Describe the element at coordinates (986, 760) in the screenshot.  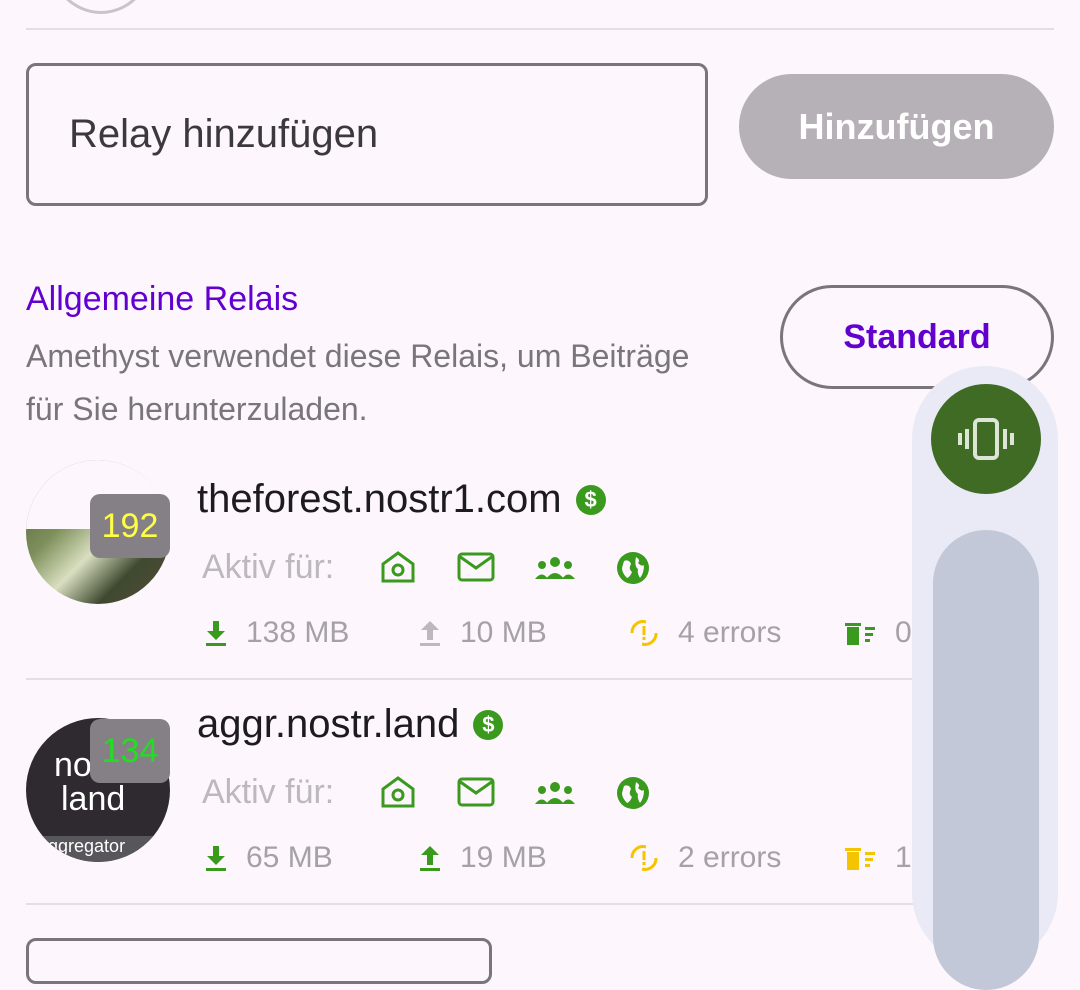
I see `scroll-thumb` at that location.